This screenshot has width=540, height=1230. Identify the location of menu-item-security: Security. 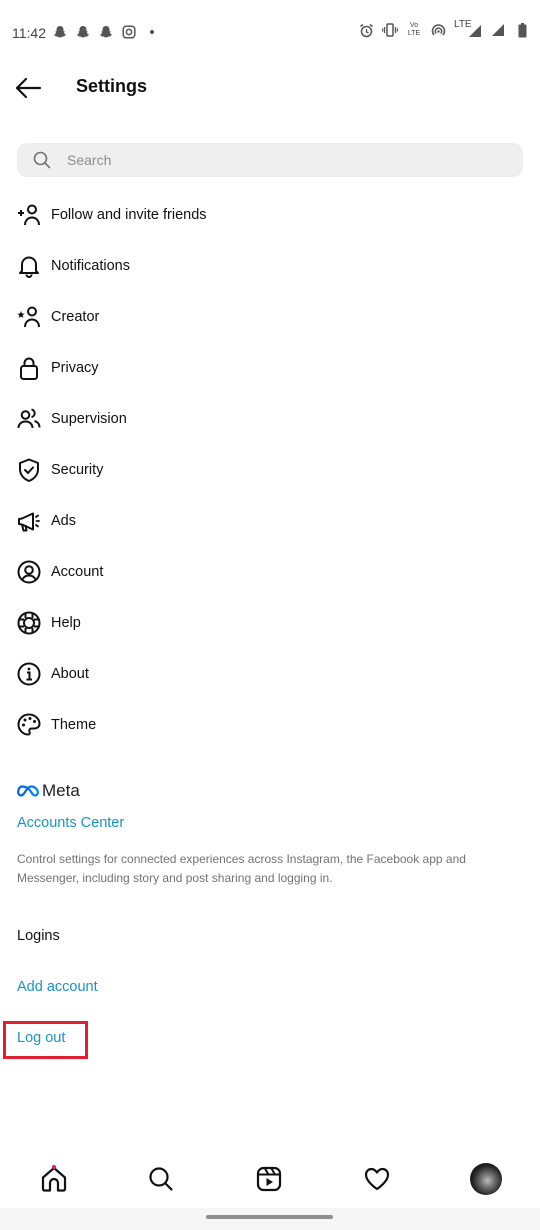
(270, 469).